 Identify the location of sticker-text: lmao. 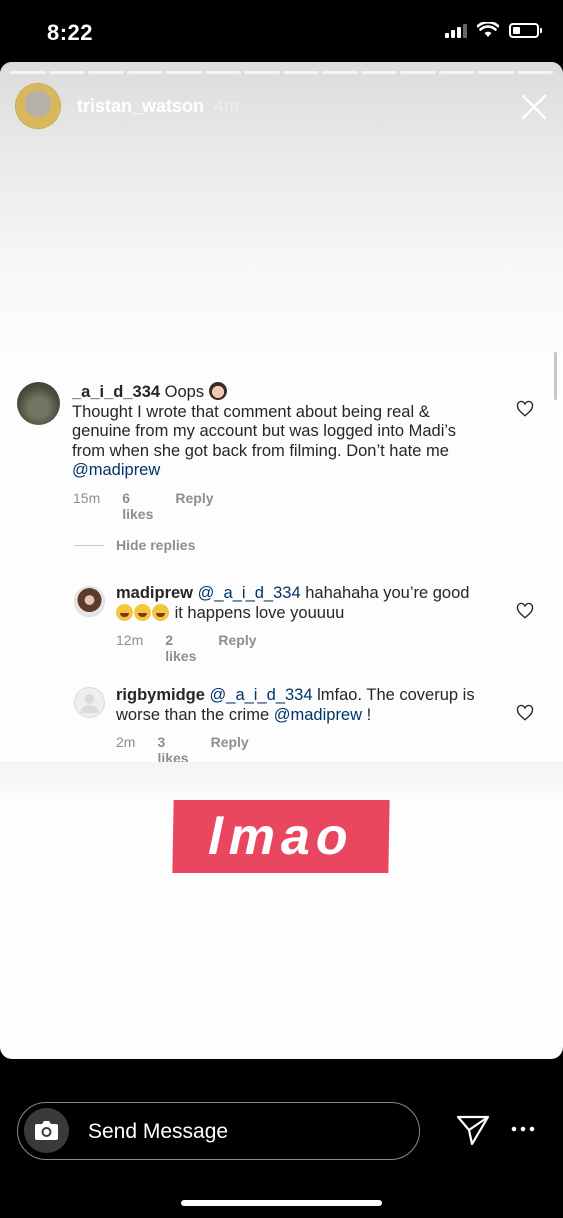
(281, 836).